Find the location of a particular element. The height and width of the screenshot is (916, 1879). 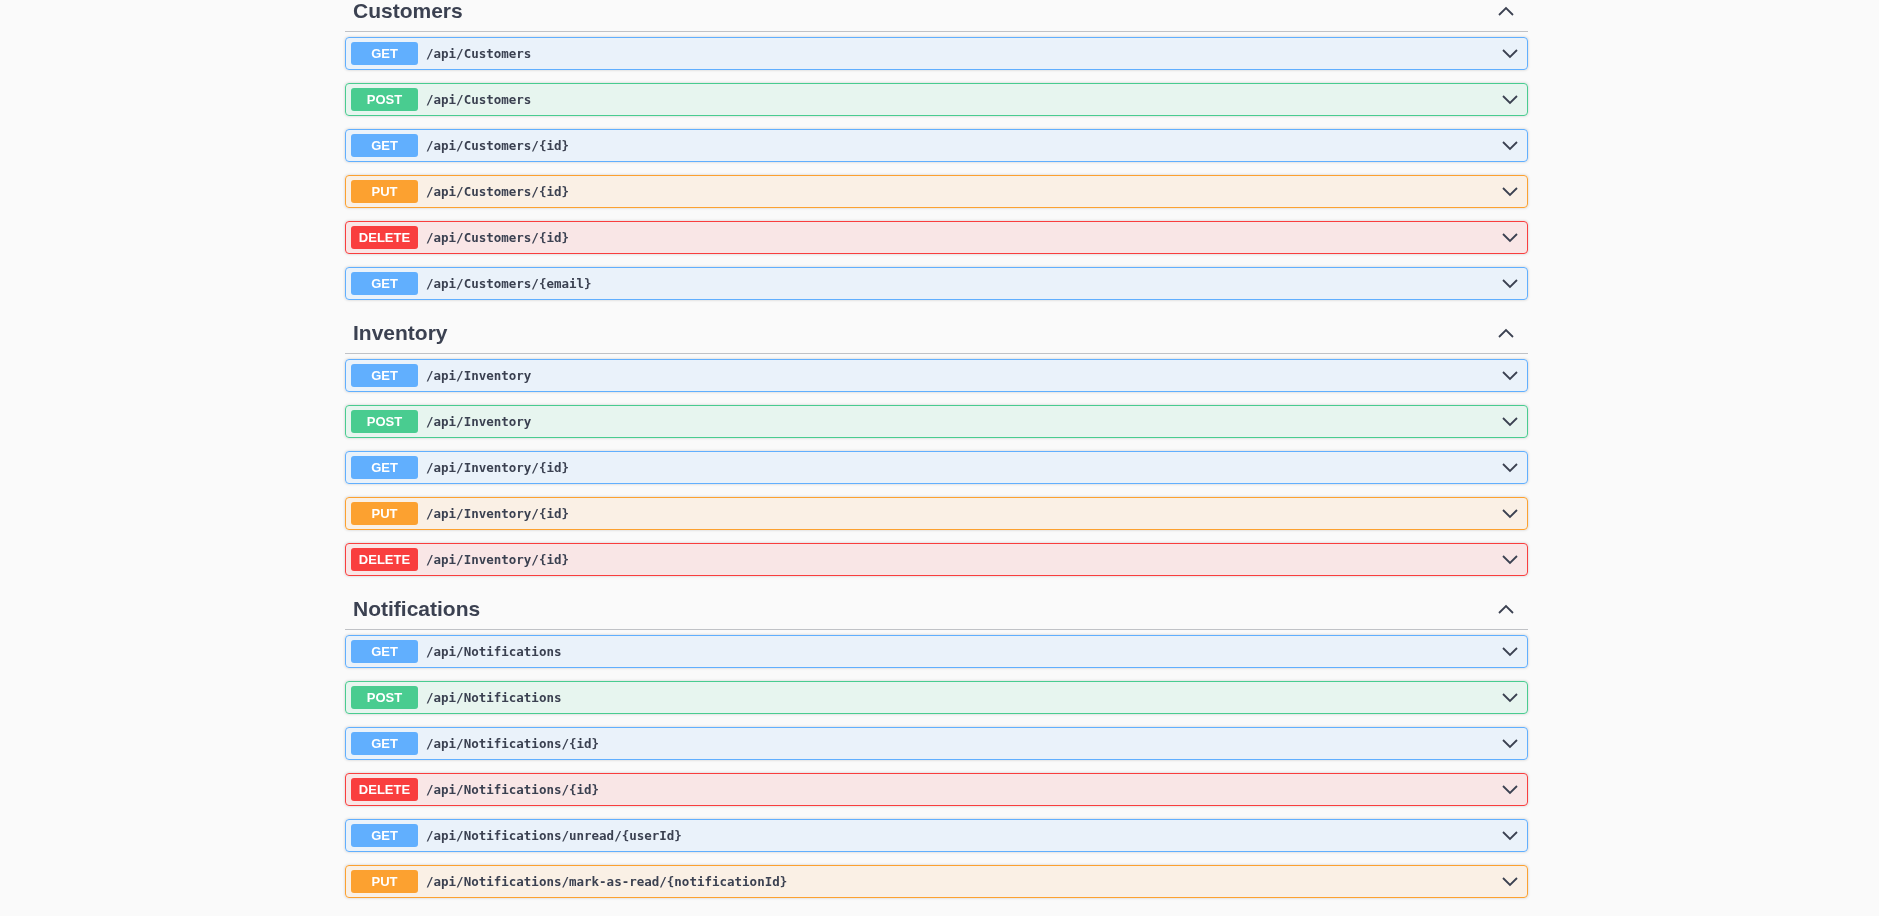

section-title: Notifications is located at coordinates (417, 609).